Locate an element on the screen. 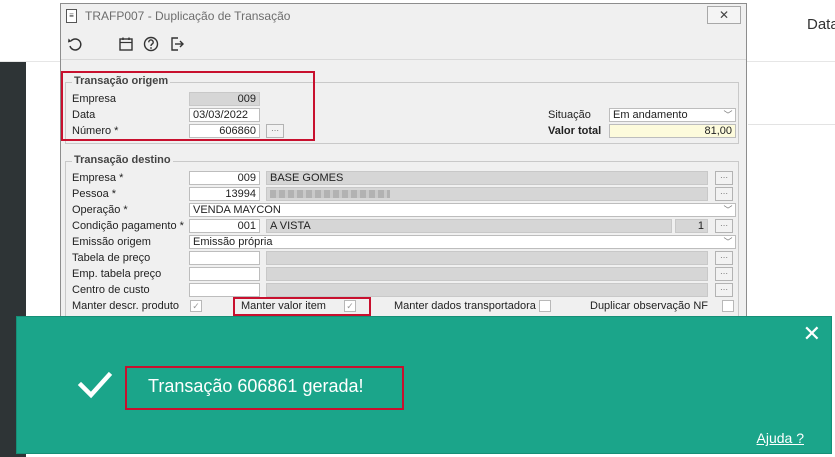 The width and height of the screenshot is (835, 457). condicao-parcelas-field: 1 is located at coordinates (691, 226).